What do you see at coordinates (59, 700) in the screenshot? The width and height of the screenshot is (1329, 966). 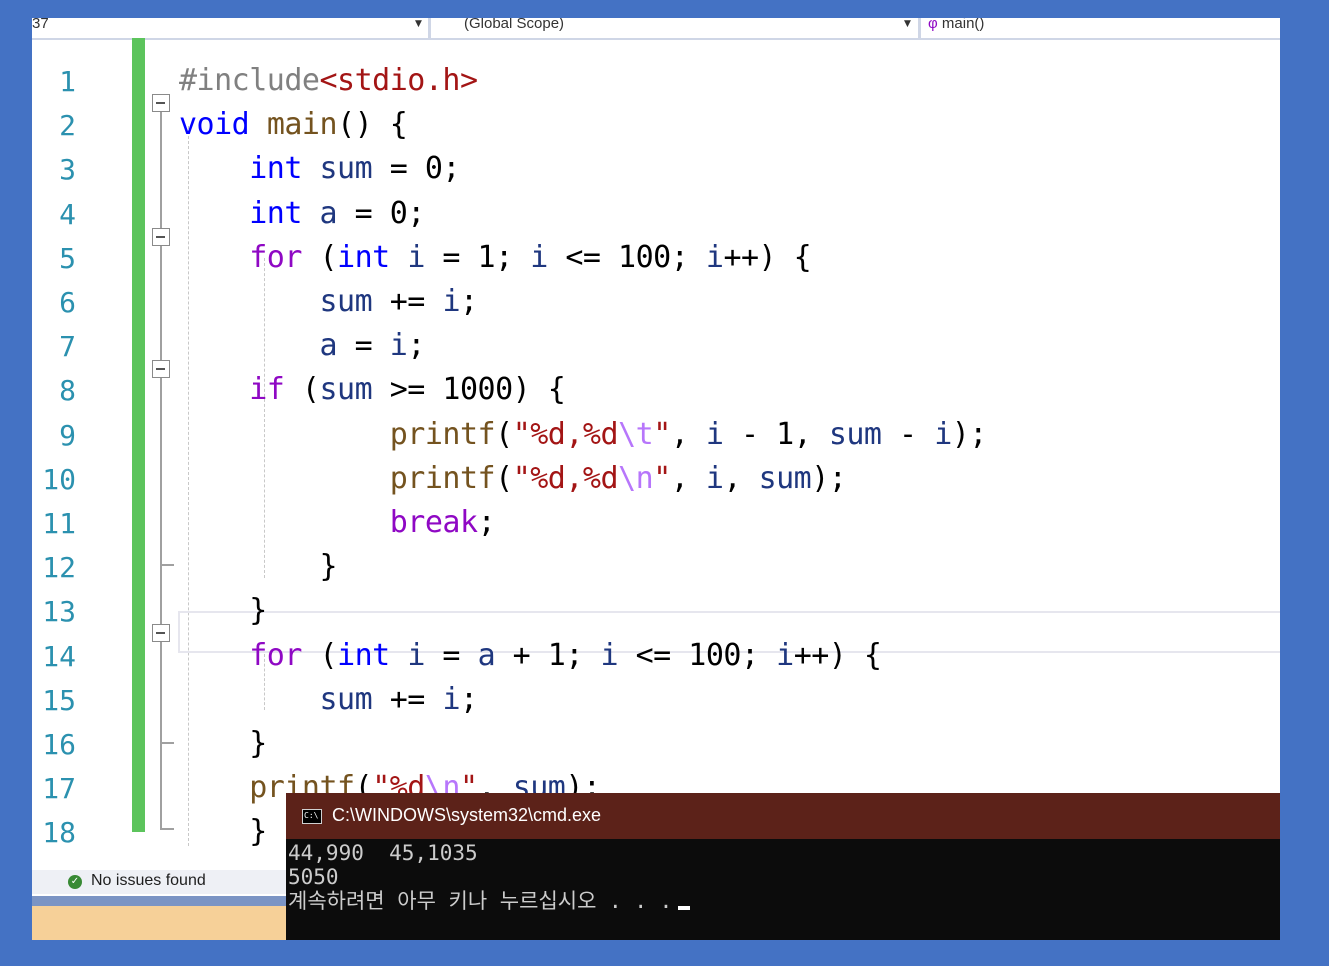 I see `line-number: 15` at bounding box center [59, 700].